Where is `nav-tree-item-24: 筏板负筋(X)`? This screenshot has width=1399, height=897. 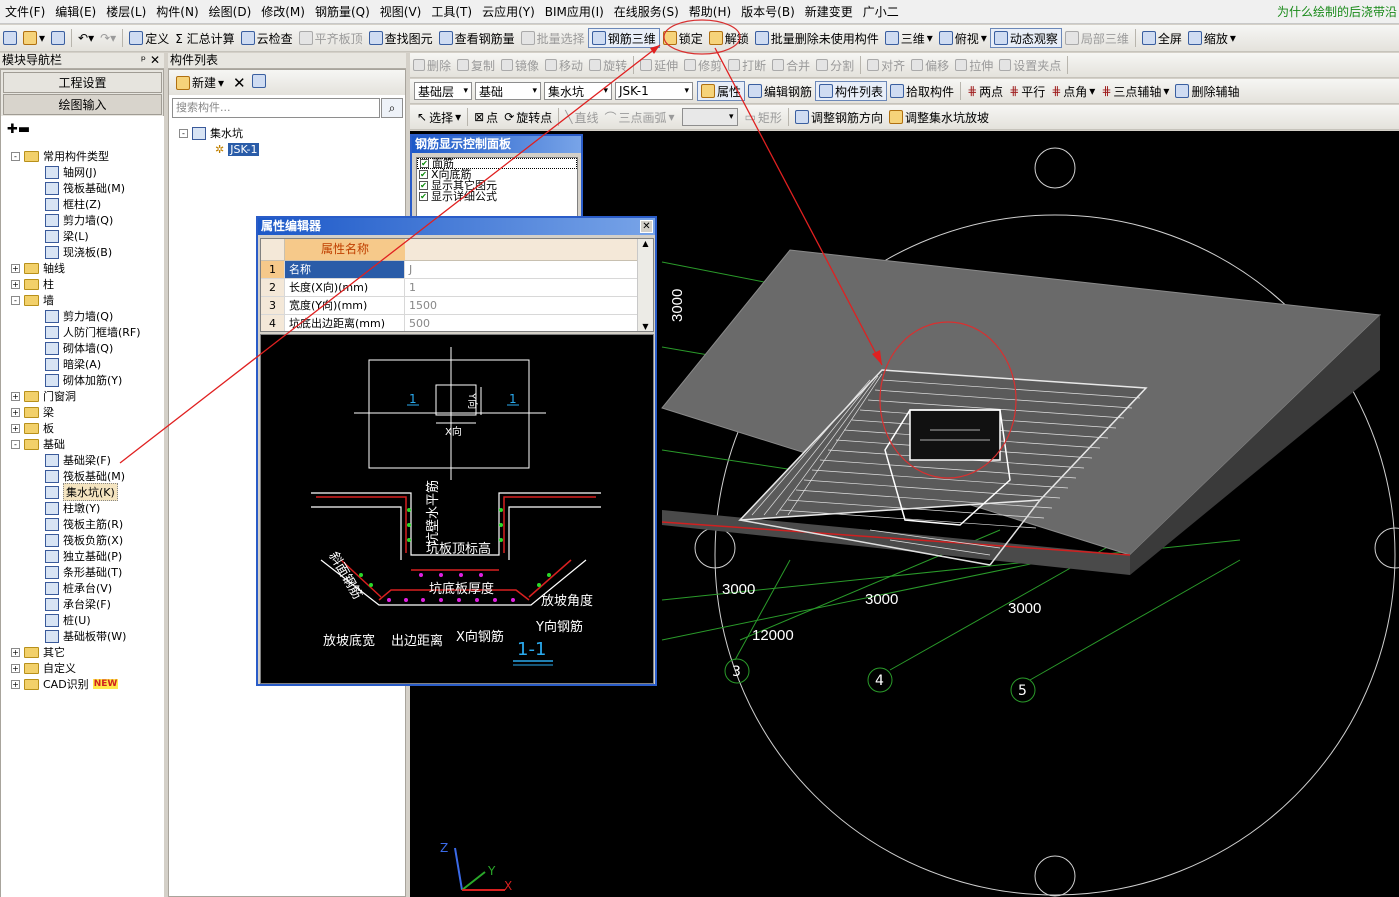
nav-tree-item-24: 筏板负筋(X) is located at coordinates (84, 540).